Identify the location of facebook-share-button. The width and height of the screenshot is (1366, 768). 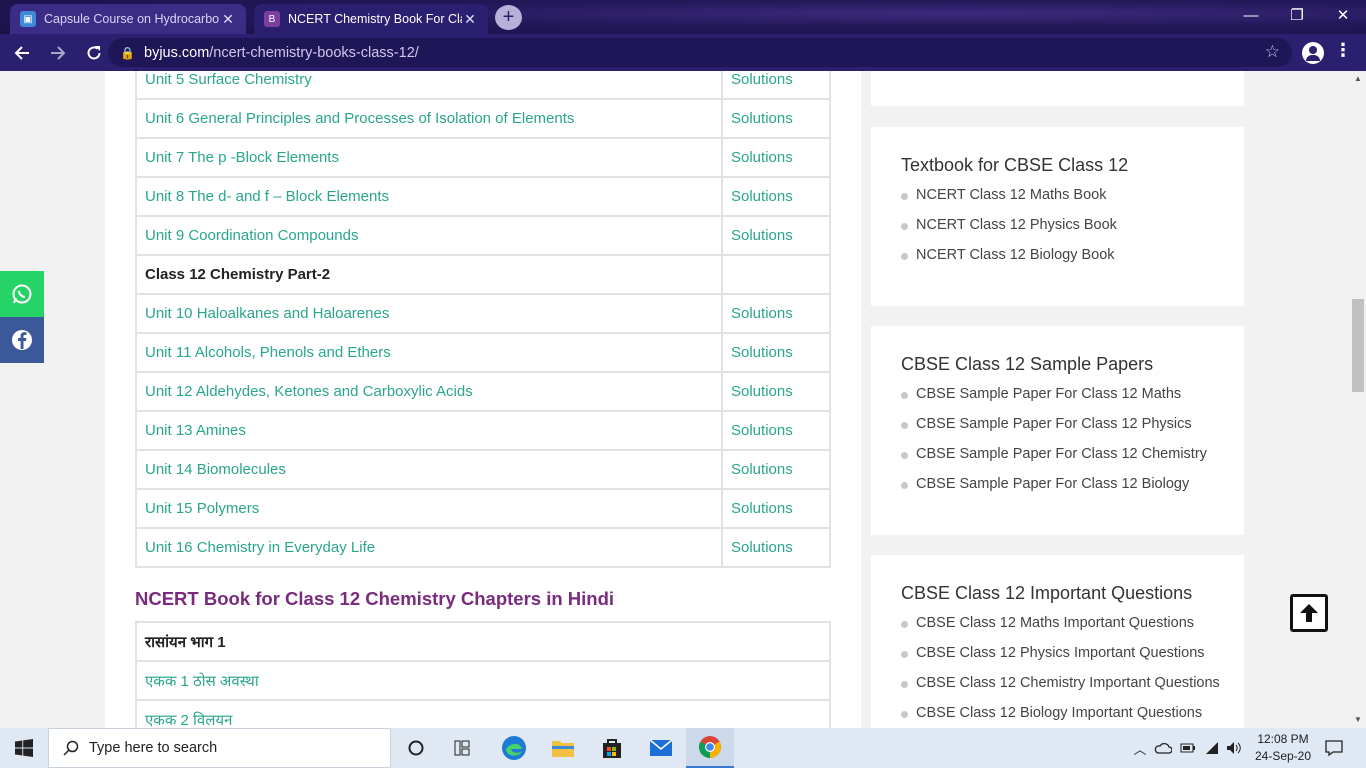
(22, 340).